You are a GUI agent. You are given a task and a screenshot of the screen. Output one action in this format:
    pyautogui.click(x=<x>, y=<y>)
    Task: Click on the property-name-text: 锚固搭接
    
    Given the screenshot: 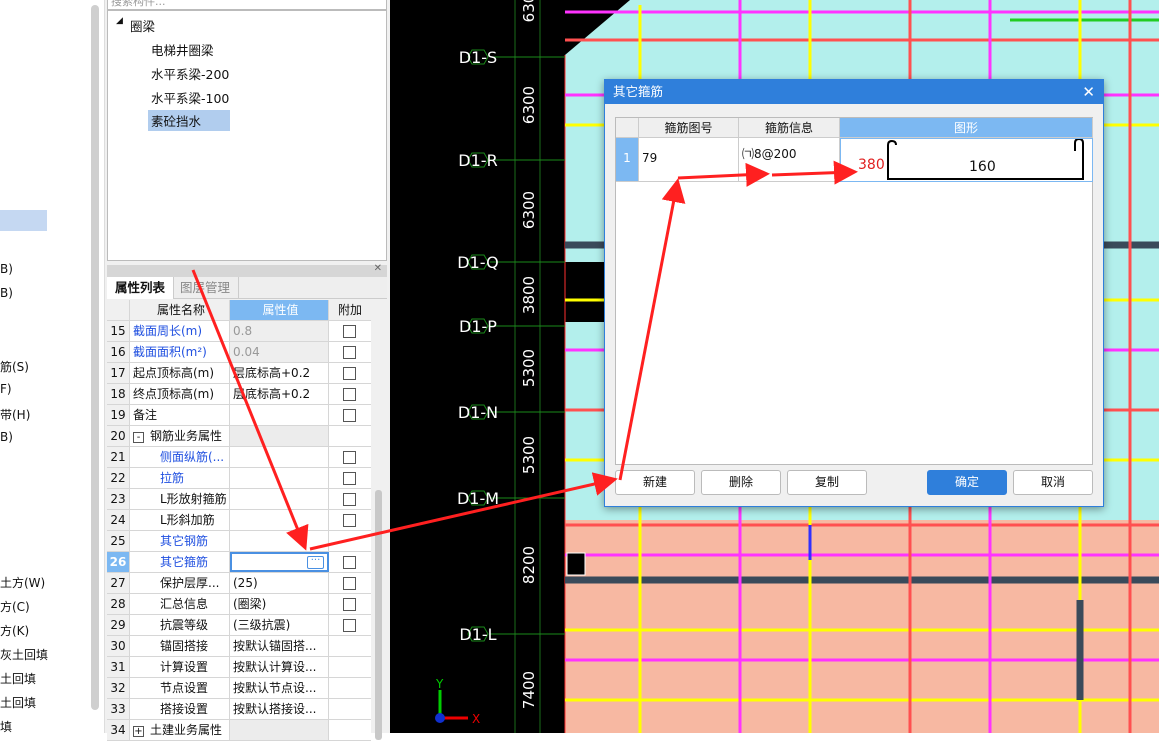 What is the action you would take?
    pyautogui.click(x=184, y=646)
    